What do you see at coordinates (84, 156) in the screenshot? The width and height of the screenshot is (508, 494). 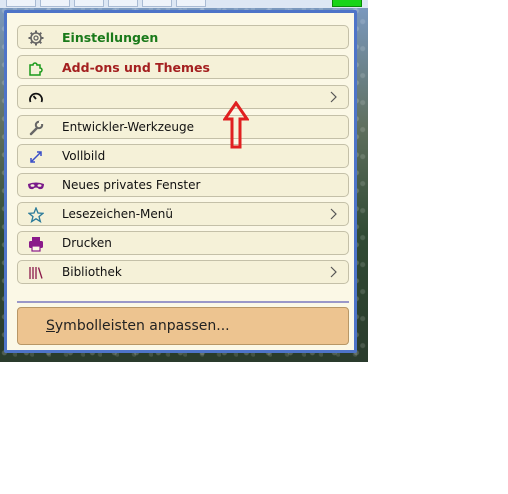 I see `menu-item-label: Vollbild` at bounding box center [84, 156].